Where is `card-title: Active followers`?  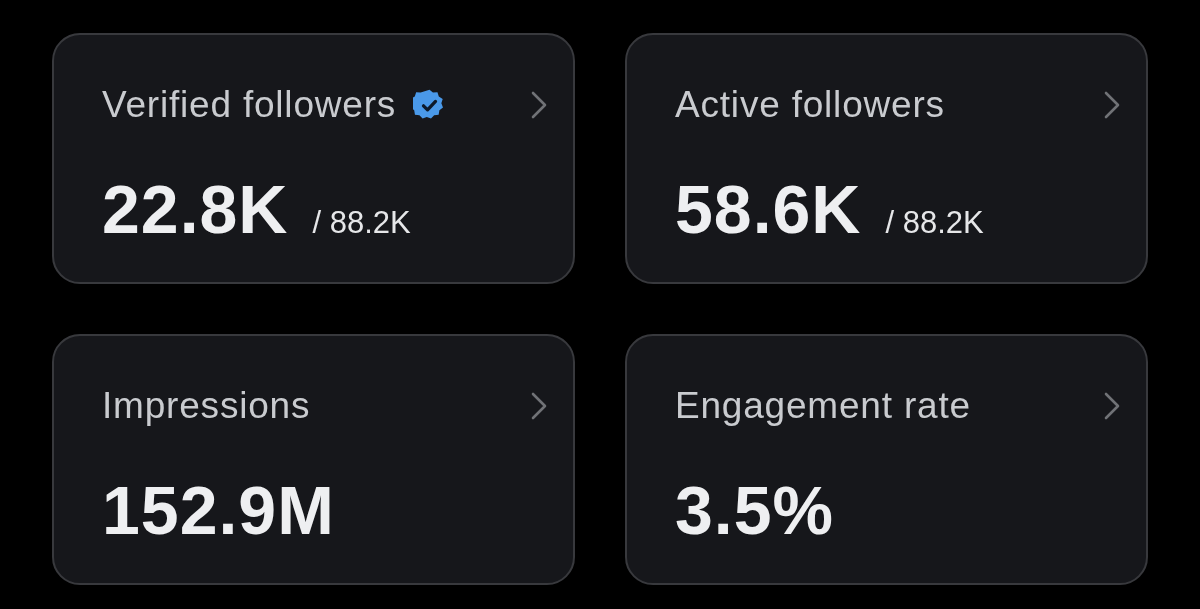
card-title: Active followers is located at coordinates (810, 105).